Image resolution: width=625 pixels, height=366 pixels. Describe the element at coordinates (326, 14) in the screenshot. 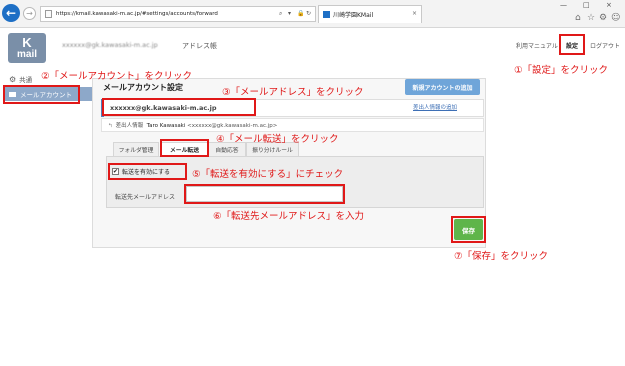

I see `favicon-icon` at that location.